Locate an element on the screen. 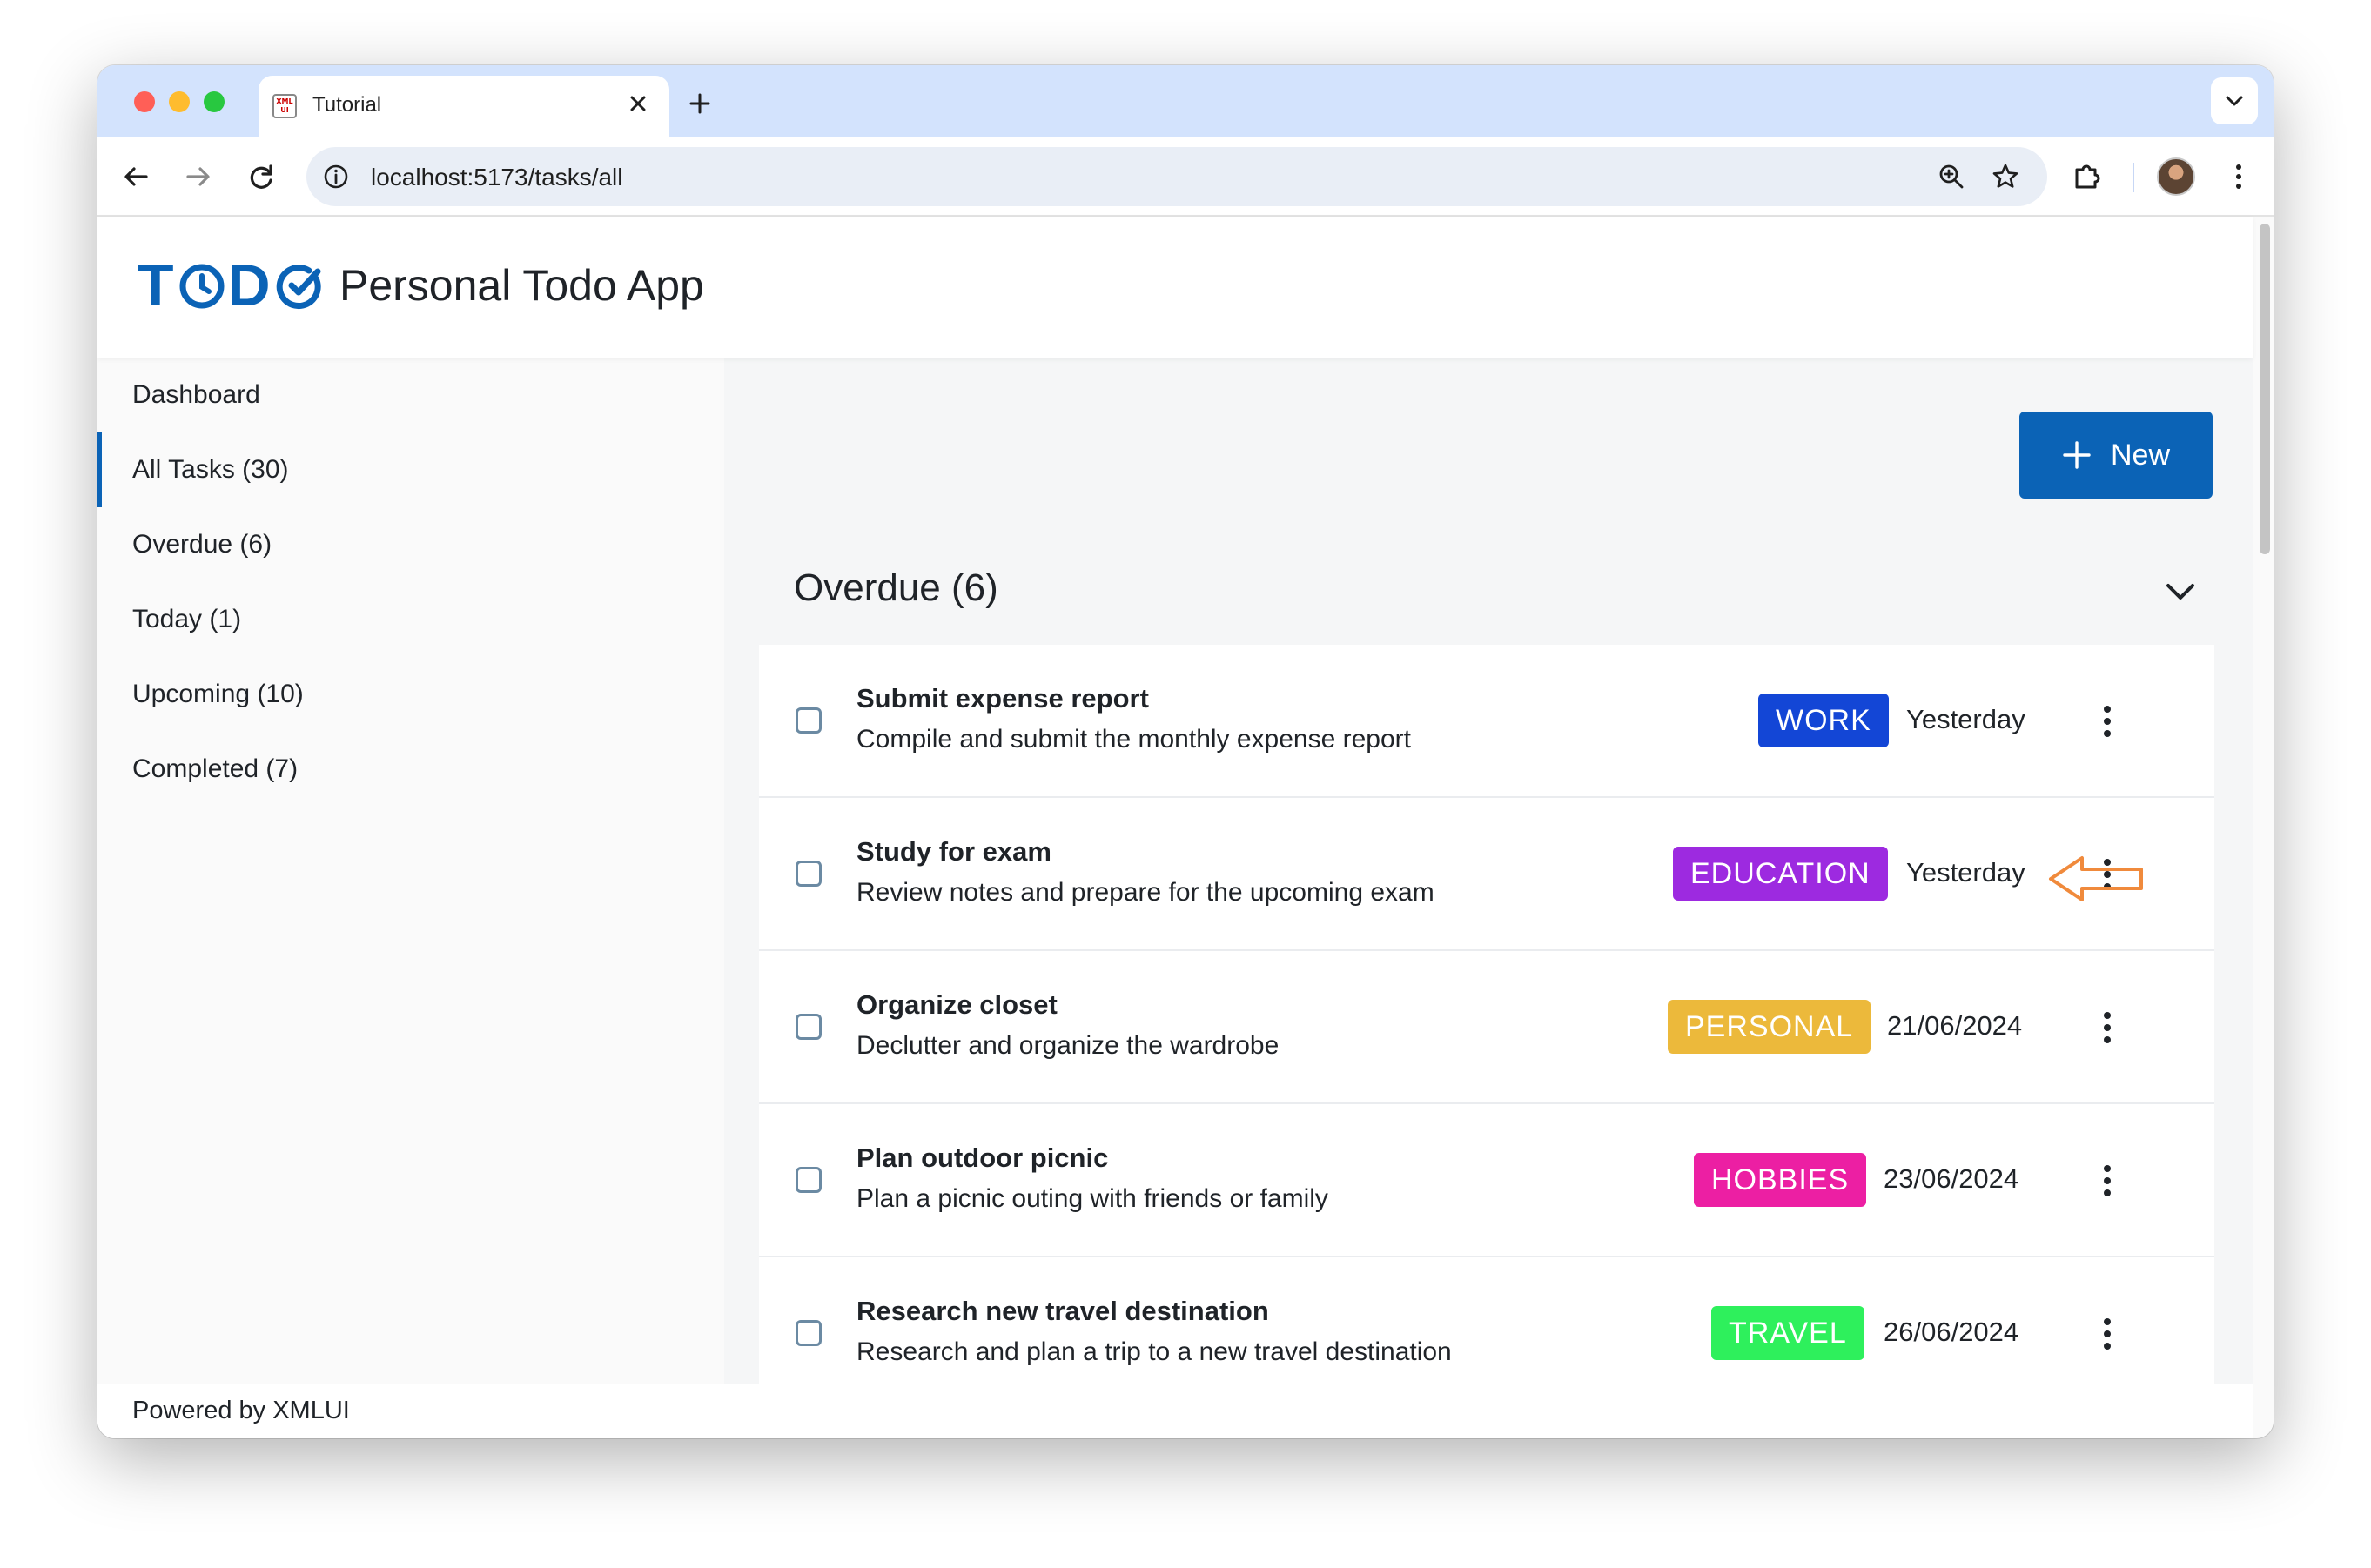 The height and width of the screenshot is (1568, 2371). task-title: Submit expense report is located at coordinates (1003, 698).